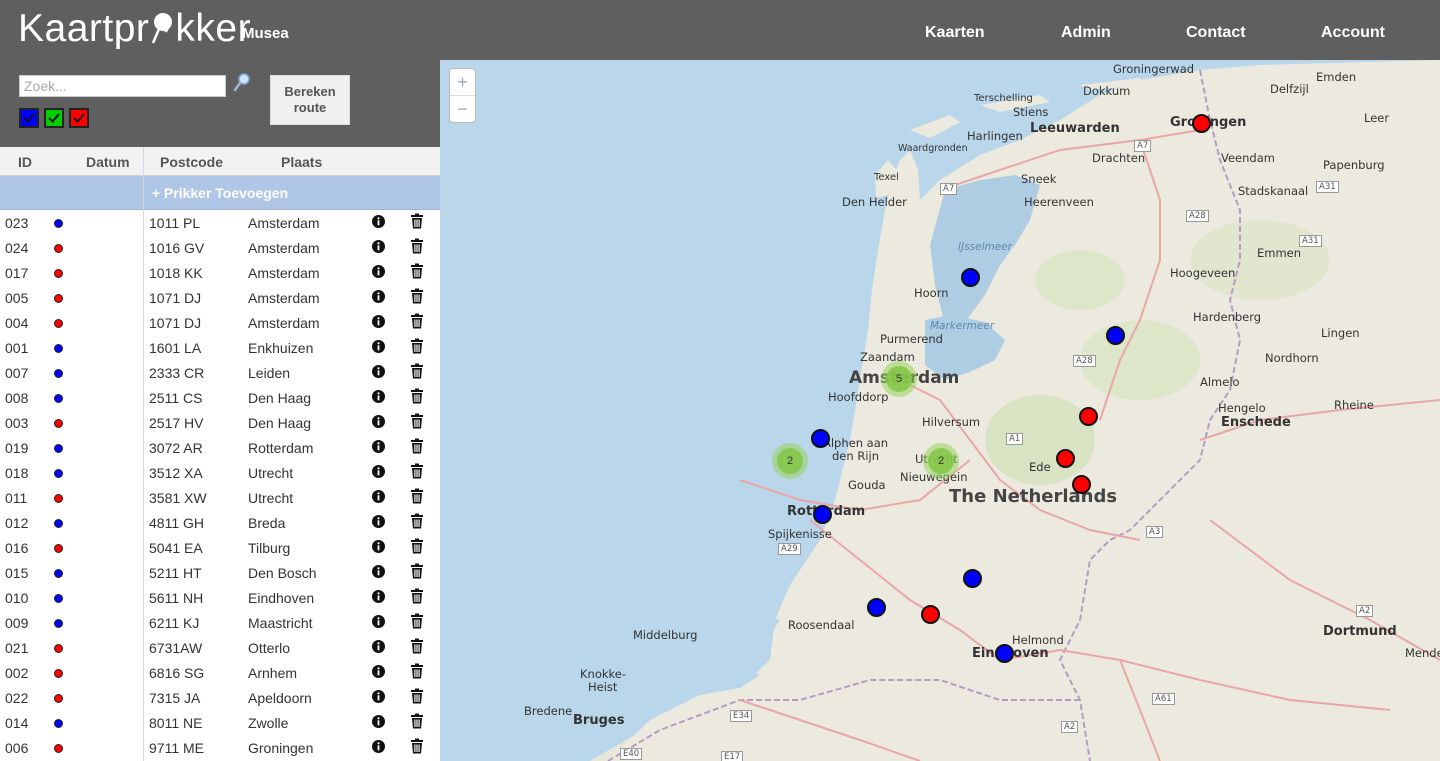  I want to click on table-row: 008 2511 CS Den Haag, so click(220, 397).